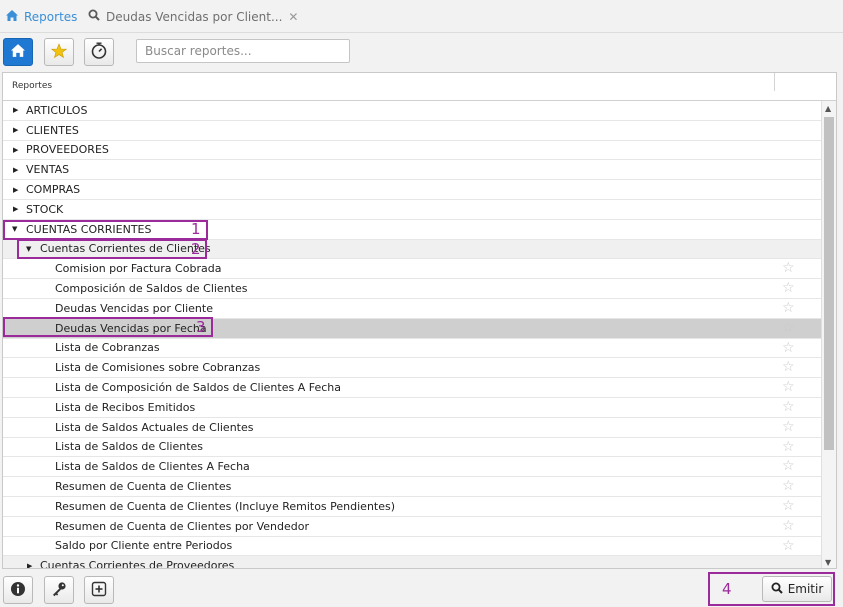 The width and height of the screenshot is (843, 607). What do you see at coordinates (412, 328) in the screenshot?
I see `report-item-selected: Deudas Vencidas por Fecha ☆` at bounding box center [412, 328].